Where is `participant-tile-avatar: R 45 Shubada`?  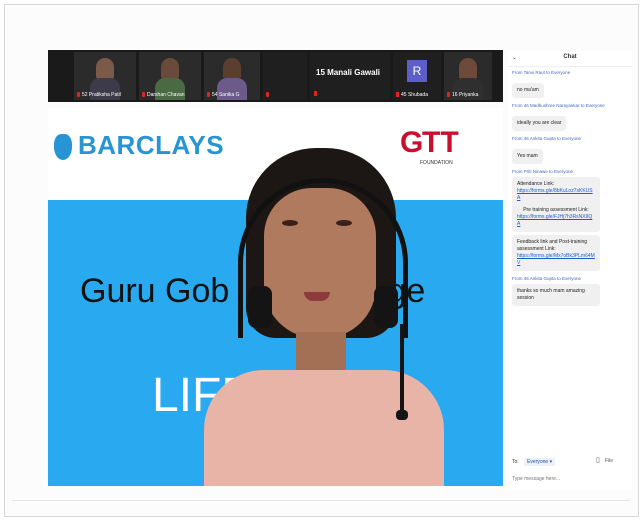 participant-tile-avatar: R 45 Shubada is located at coordinates (417, 76).